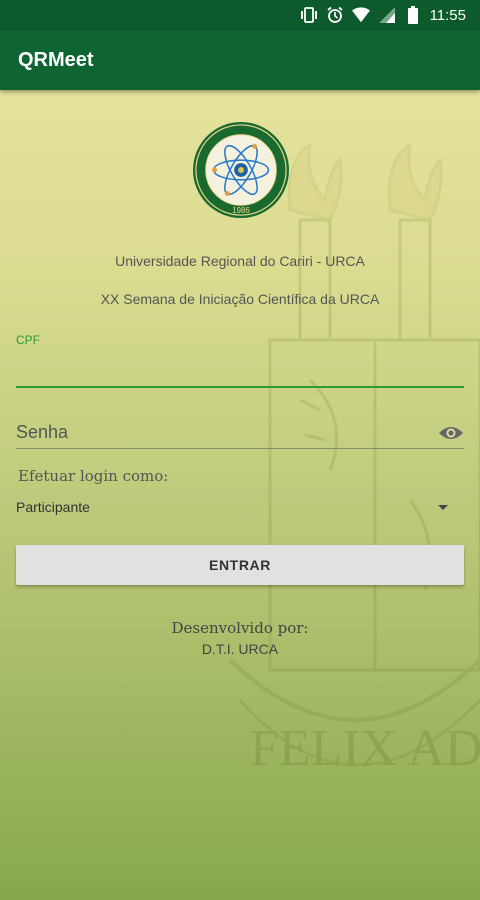 This screenshot has width=480, height=900. I want to click on wifi-icon, so click(360, 15).